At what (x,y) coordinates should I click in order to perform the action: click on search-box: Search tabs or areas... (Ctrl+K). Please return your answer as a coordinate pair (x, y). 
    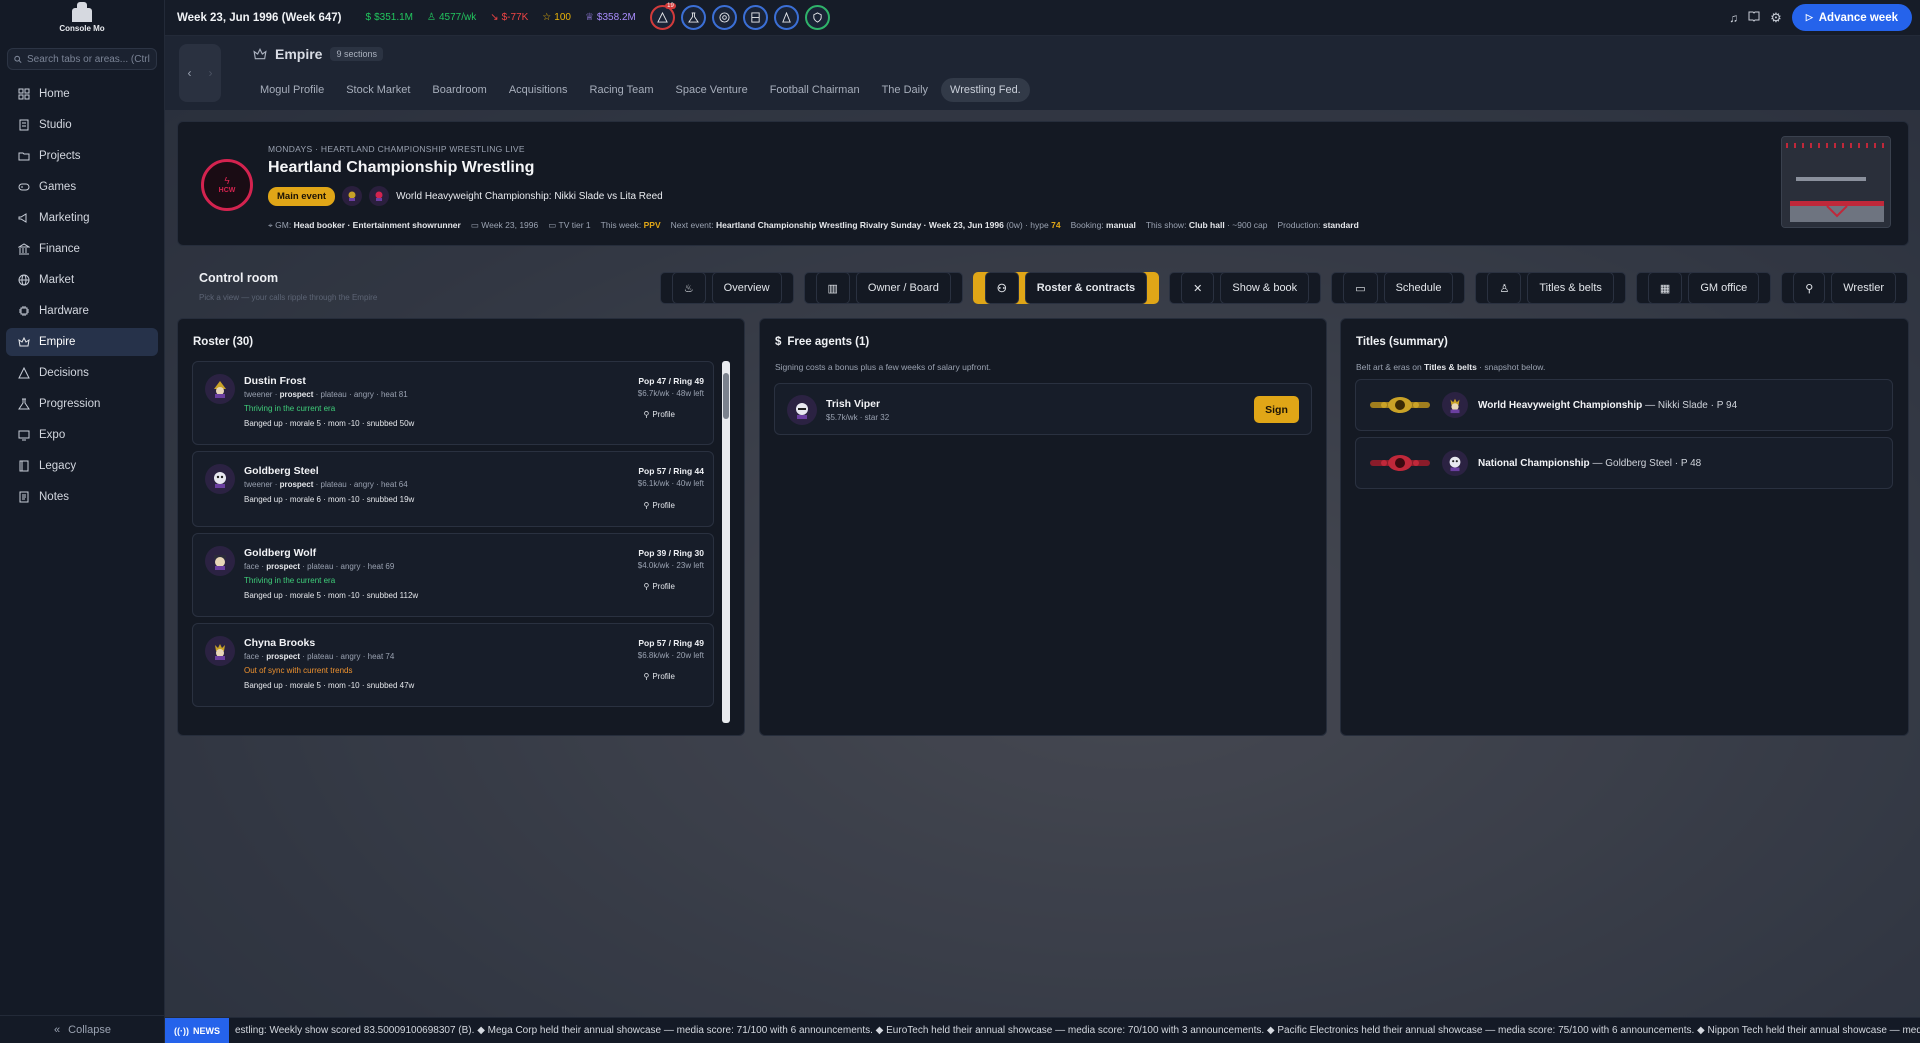
    Looking at the image, I should click on (82, 59).